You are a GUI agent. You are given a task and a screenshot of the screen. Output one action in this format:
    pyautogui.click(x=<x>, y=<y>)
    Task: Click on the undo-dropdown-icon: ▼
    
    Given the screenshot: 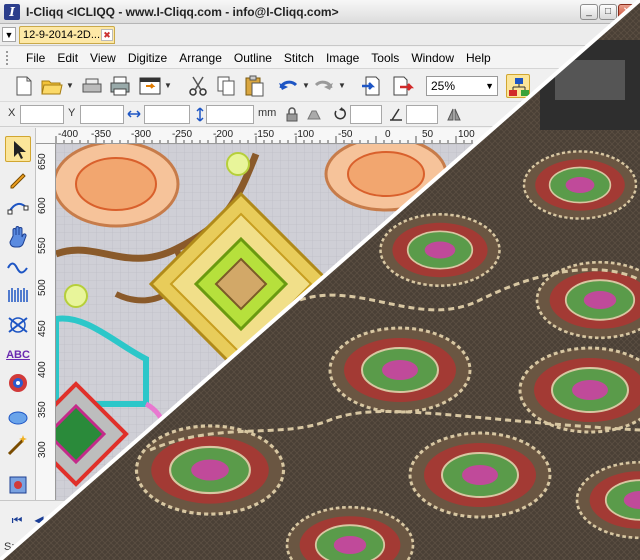 What is the action you would take?
    pyautogui.click(x=306, y=86)
    